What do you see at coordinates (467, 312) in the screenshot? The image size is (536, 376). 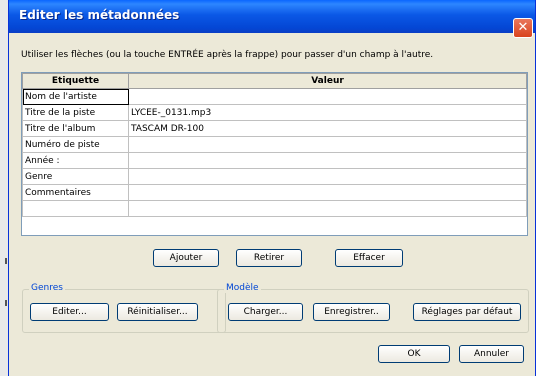 I see `defaults-button: Réglages par défaut` at bounding box center [467, 312].